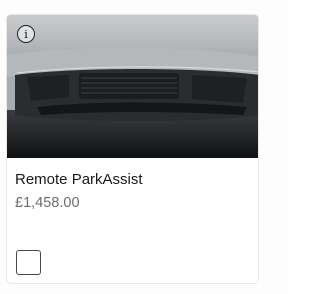 Image resolution: width=320 pixels, height=294 pixels. What do you see at coordinates (26, 34) in the screenshot?
I see `info-icon: i` at bounding box center [26, 34].